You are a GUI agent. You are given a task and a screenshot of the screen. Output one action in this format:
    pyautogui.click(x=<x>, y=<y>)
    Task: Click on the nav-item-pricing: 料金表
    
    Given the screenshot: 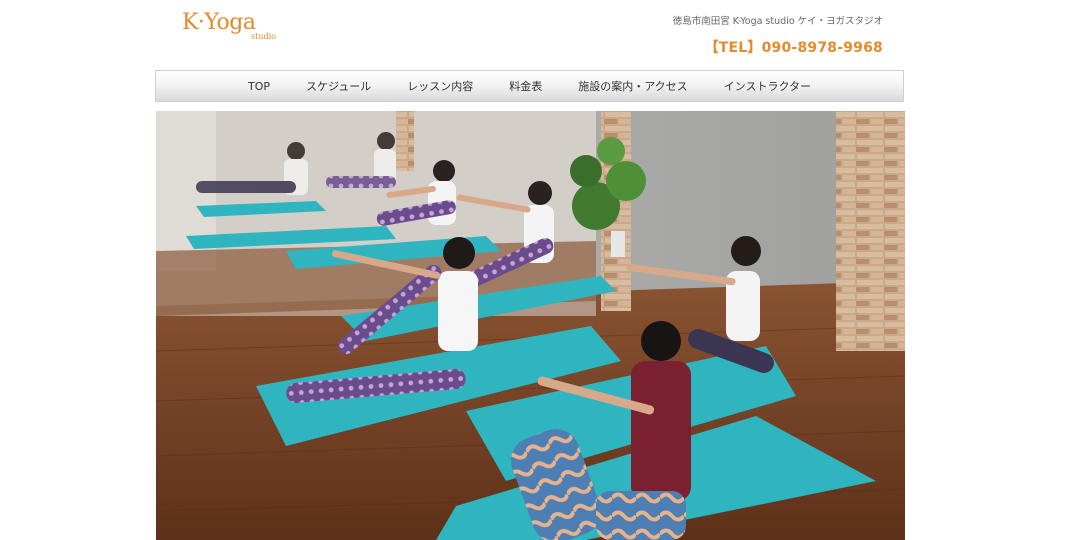 What is the action you would take?
    pyautogui.click(x=525, y=86)
    